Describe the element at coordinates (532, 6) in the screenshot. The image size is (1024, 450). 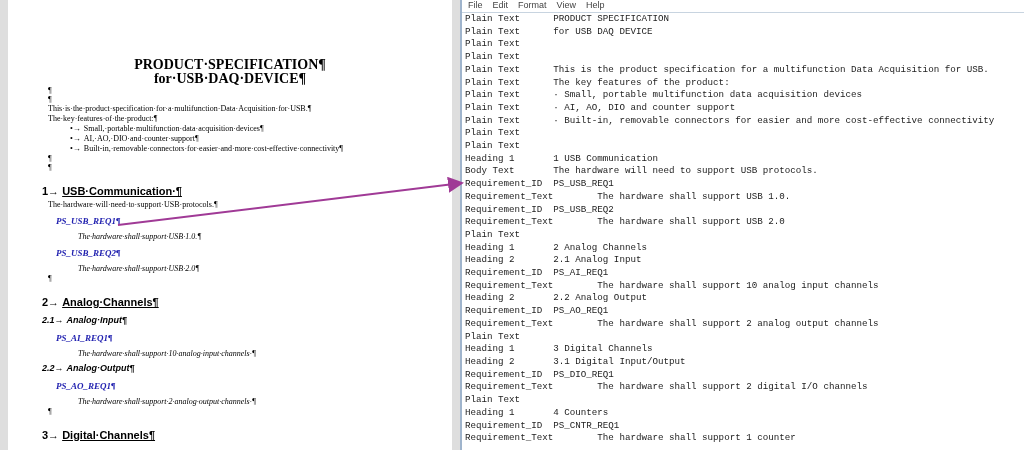
I see `menu-item: Format` at that location.